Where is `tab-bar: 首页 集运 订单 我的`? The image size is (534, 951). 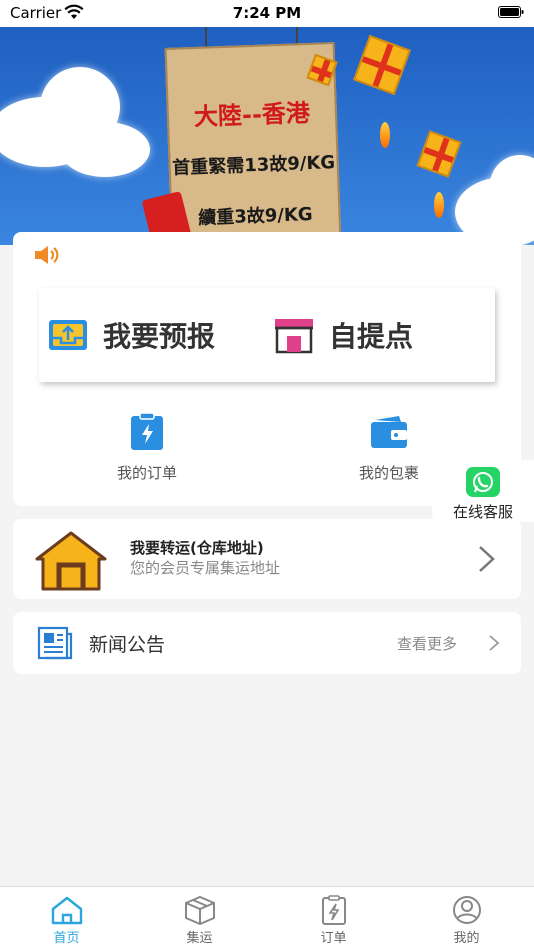
tab-bar: 首页 集运 订单 我的 is located at coordinates (267, 918).